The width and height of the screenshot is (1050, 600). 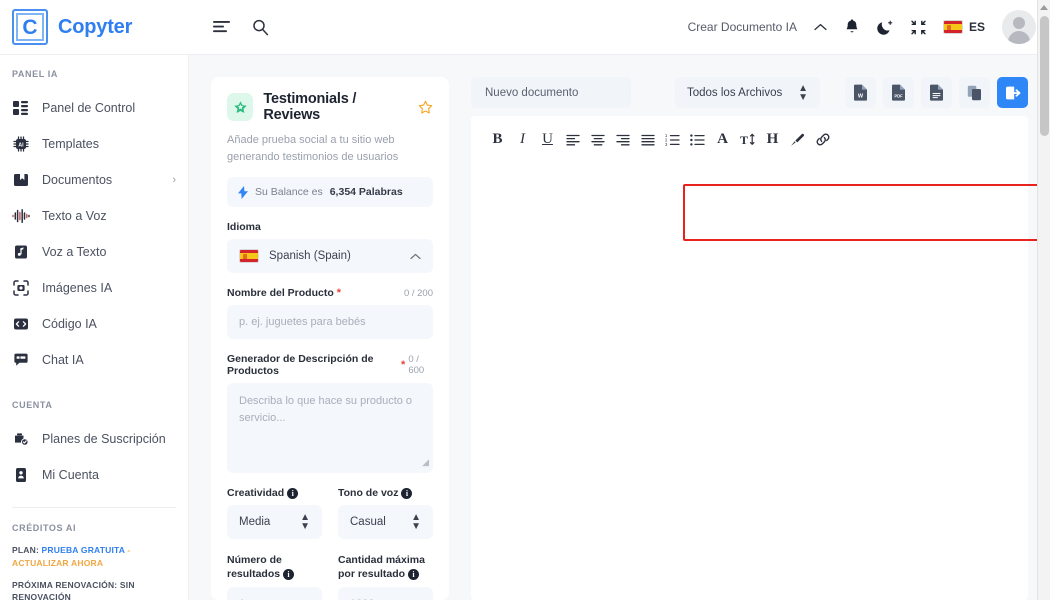 I want to click on sidebar-item-texto-a-voz: Texto a Voz, so click(x=94, y=216).